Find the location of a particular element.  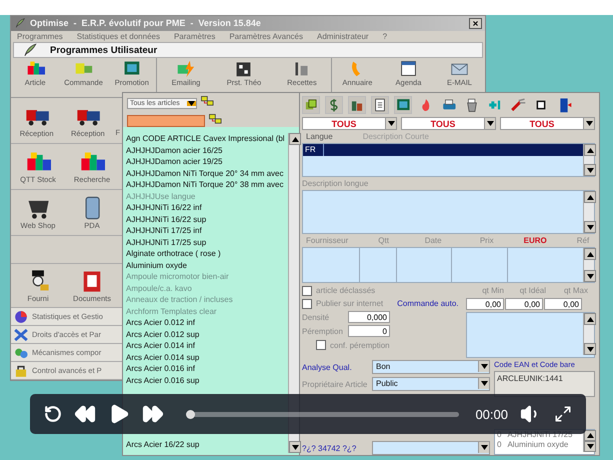

barcode-field: ARCLEUNIK:1441 is located at coordinates (544, 384).